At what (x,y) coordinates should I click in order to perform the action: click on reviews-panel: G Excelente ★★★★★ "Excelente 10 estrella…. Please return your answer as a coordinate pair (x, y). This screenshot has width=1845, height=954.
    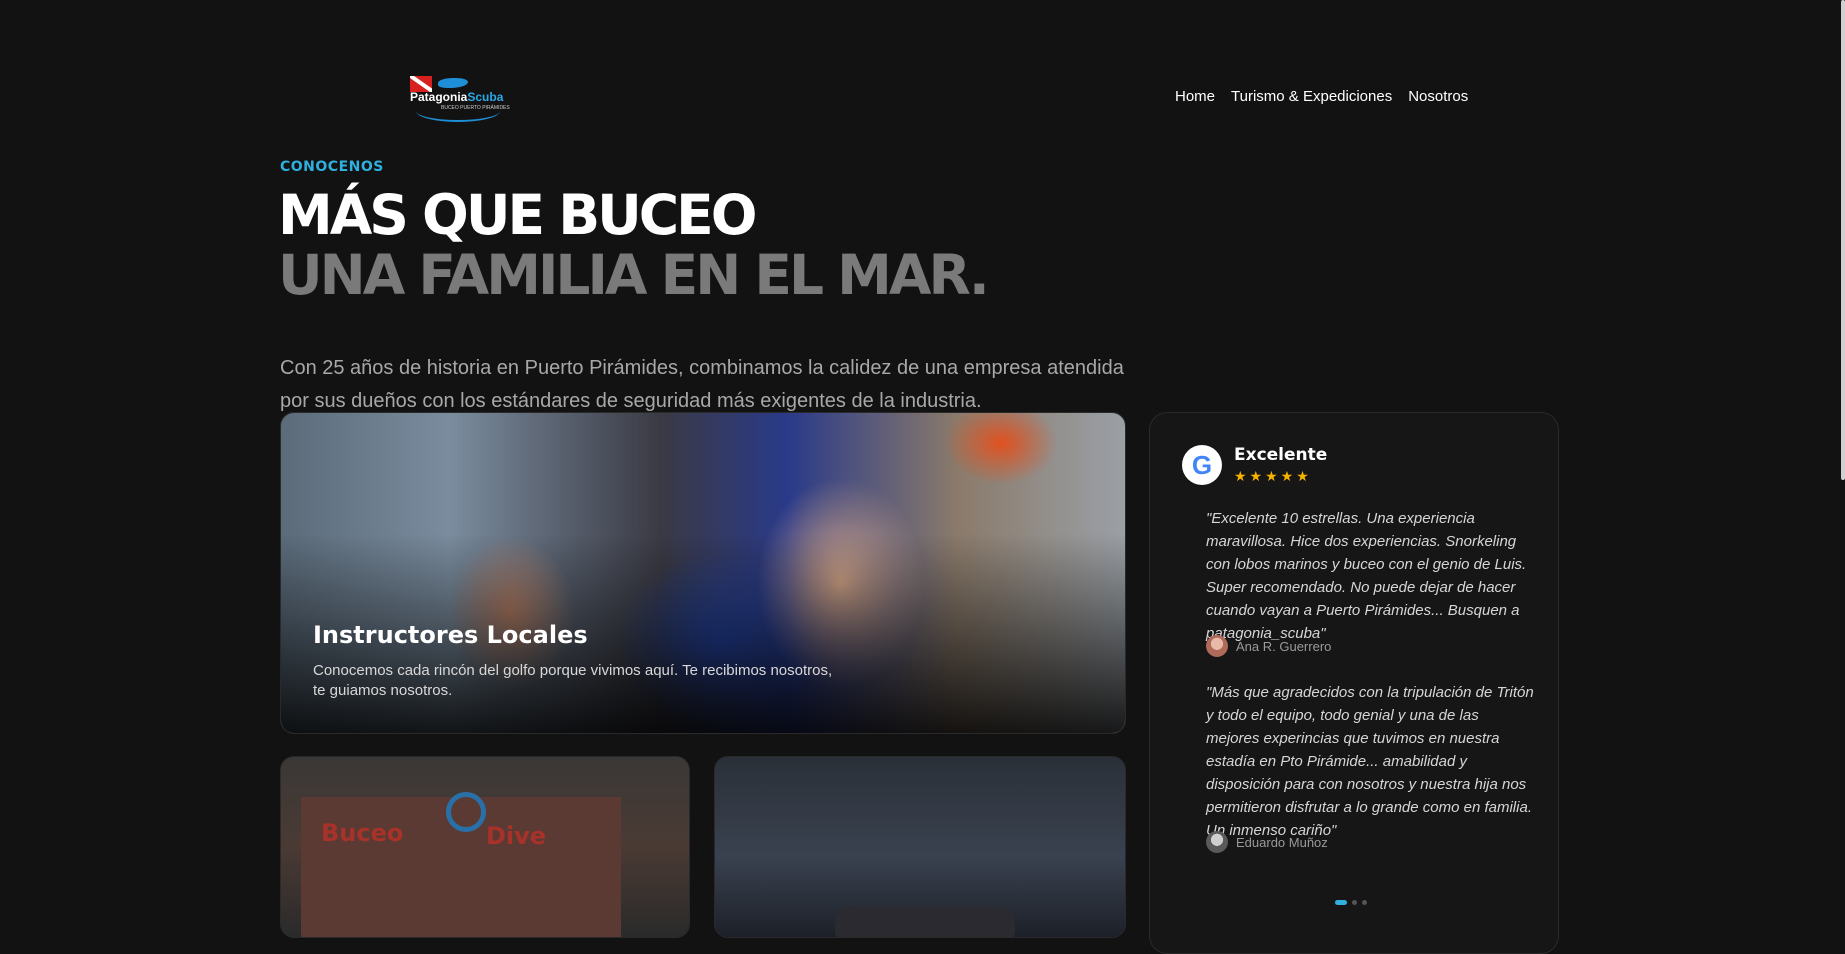
    Looking at the image, I should click on (1354, 683).